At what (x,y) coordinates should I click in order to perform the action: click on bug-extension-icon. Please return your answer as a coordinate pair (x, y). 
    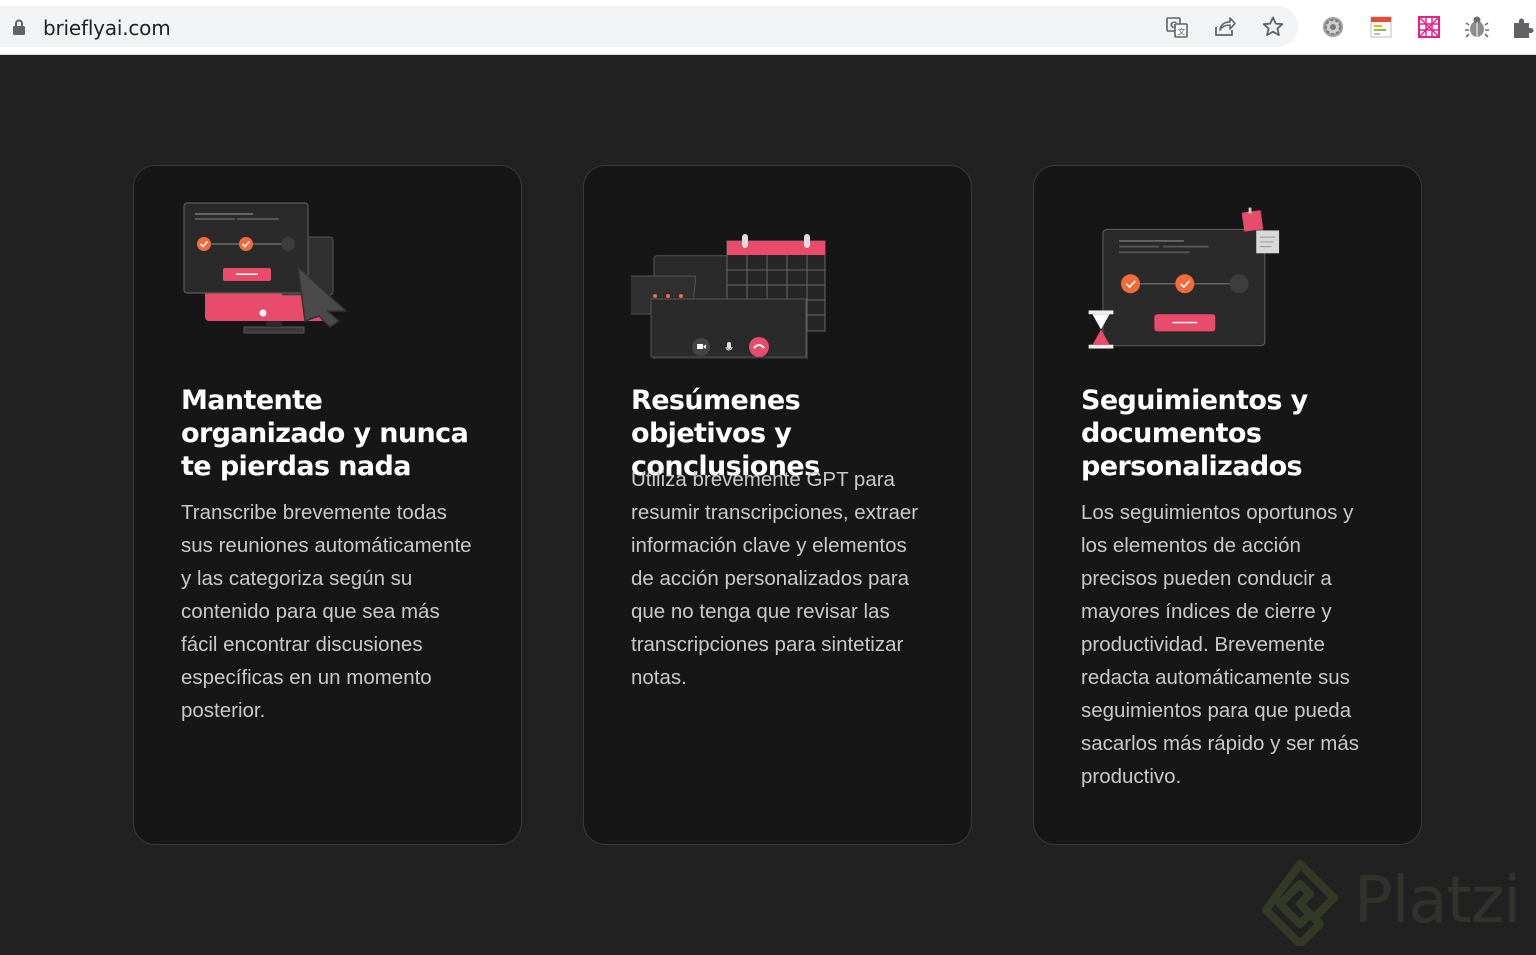
    Looking at the image, I should click on (1477, 27).